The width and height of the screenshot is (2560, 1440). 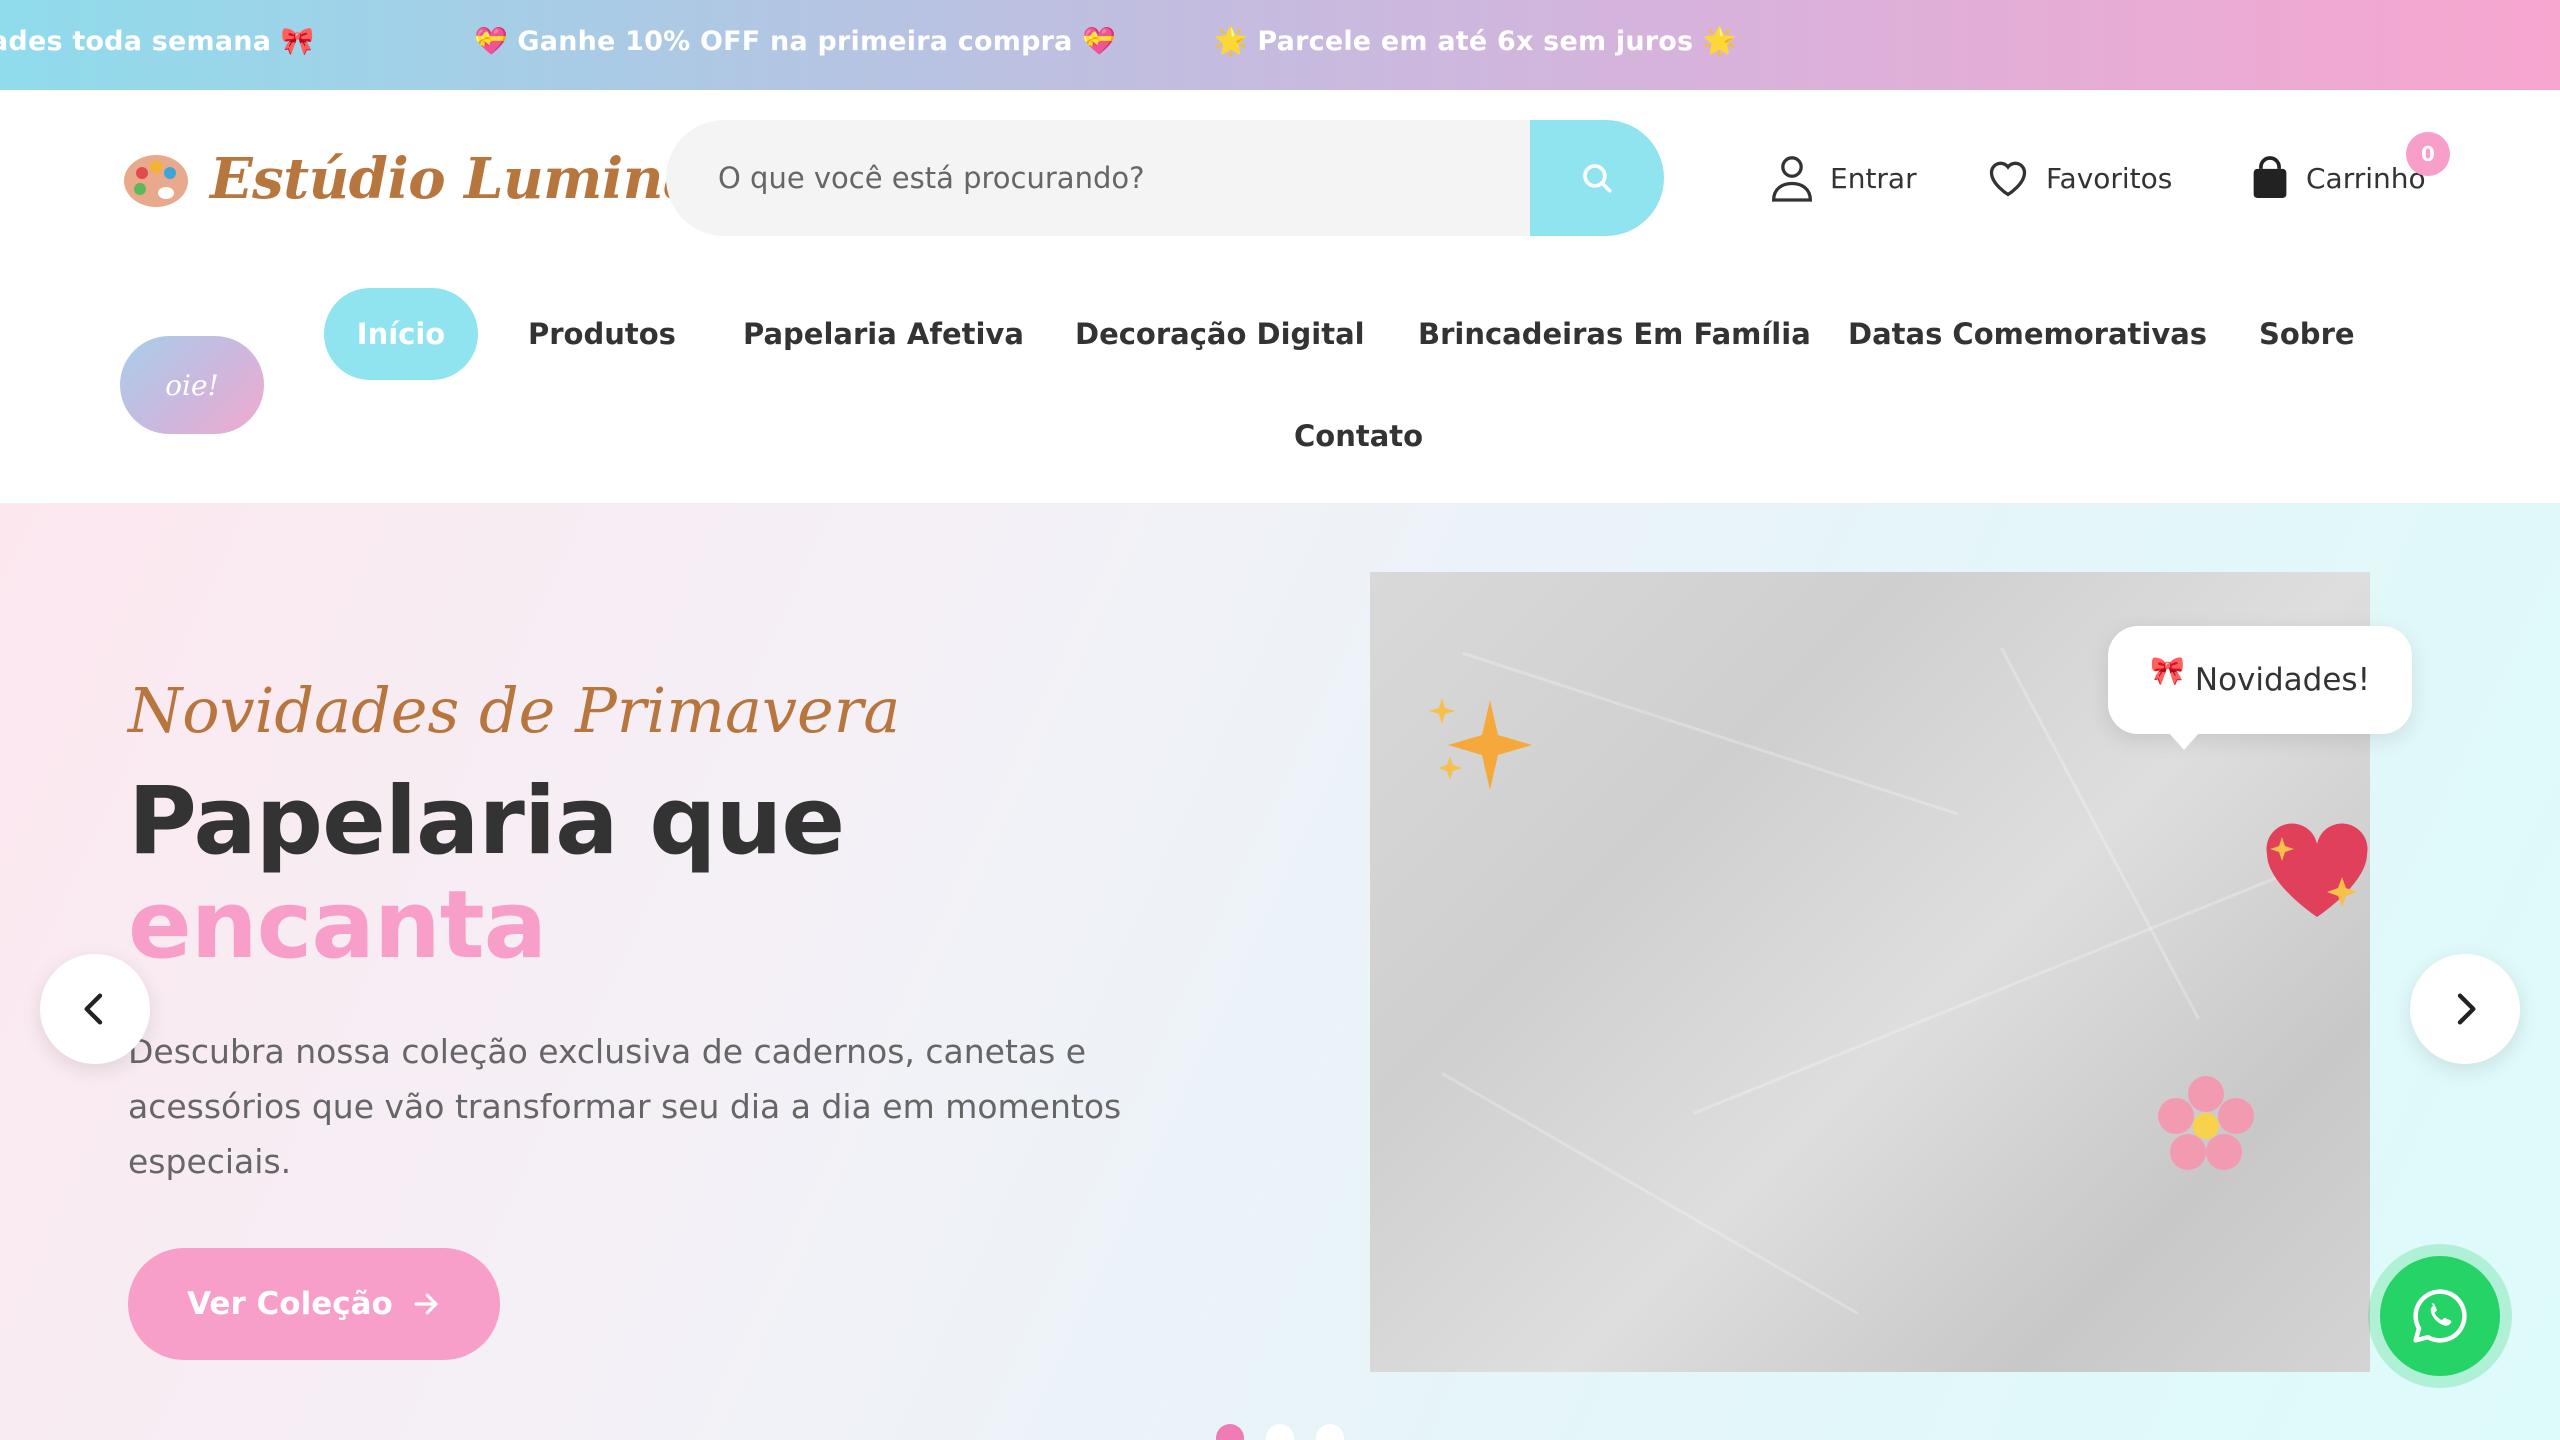 What do you see at coordinates (454, 179) in the screenshot?
I see `logo-text: Estúdio Lumina` at bounding box center [454, 179].